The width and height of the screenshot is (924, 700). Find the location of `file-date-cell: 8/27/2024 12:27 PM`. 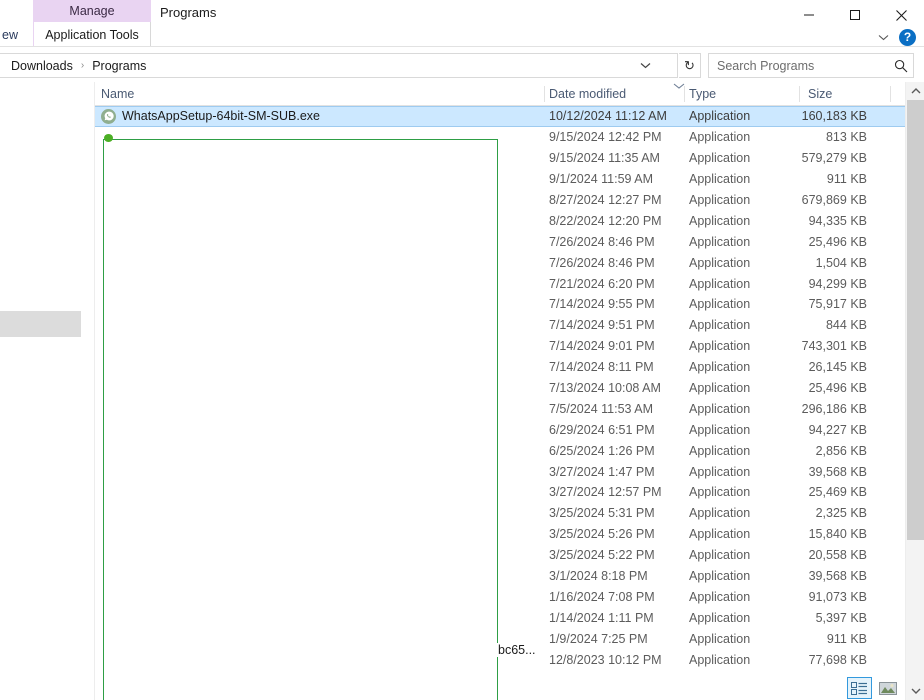

file-date-cell: 8/27/2024 12:27 PM is located at coordinates (605, 200).